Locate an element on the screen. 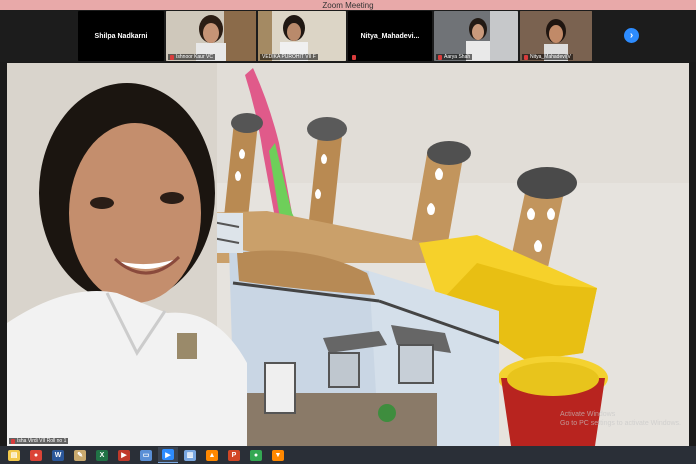 The height and width of the screenshot is (464, 696). chrome-2-icon: ● is located at coordinates (256, 455).